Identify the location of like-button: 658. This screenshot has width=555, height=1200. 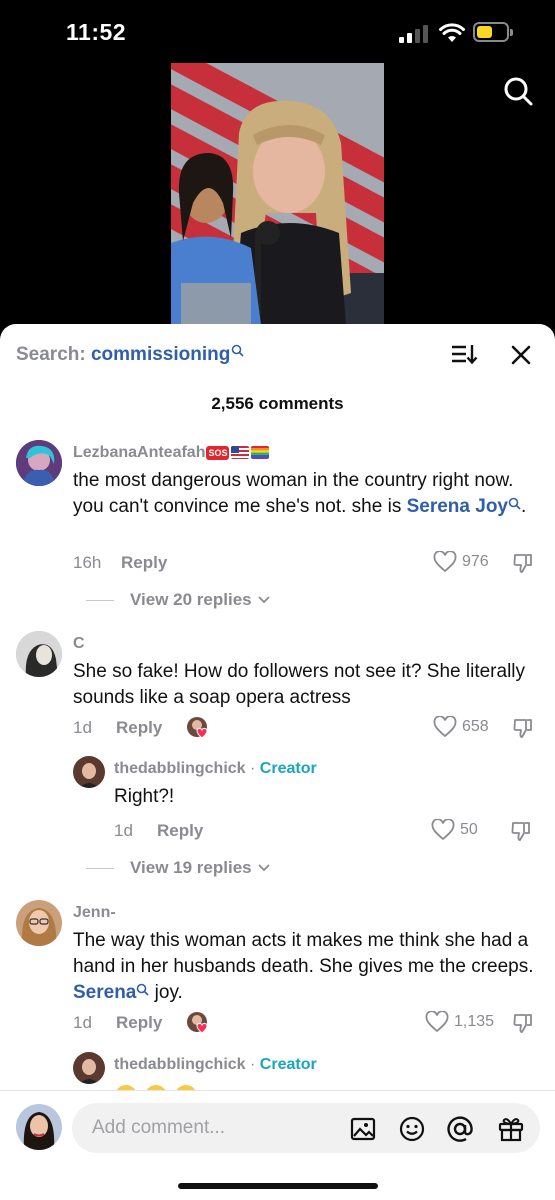
(461, 727).